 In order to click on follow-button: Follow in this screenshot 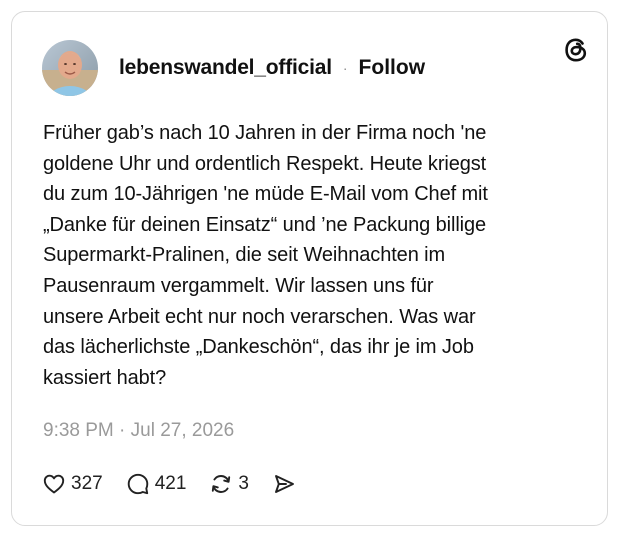, I will do `click(392, 68)`.